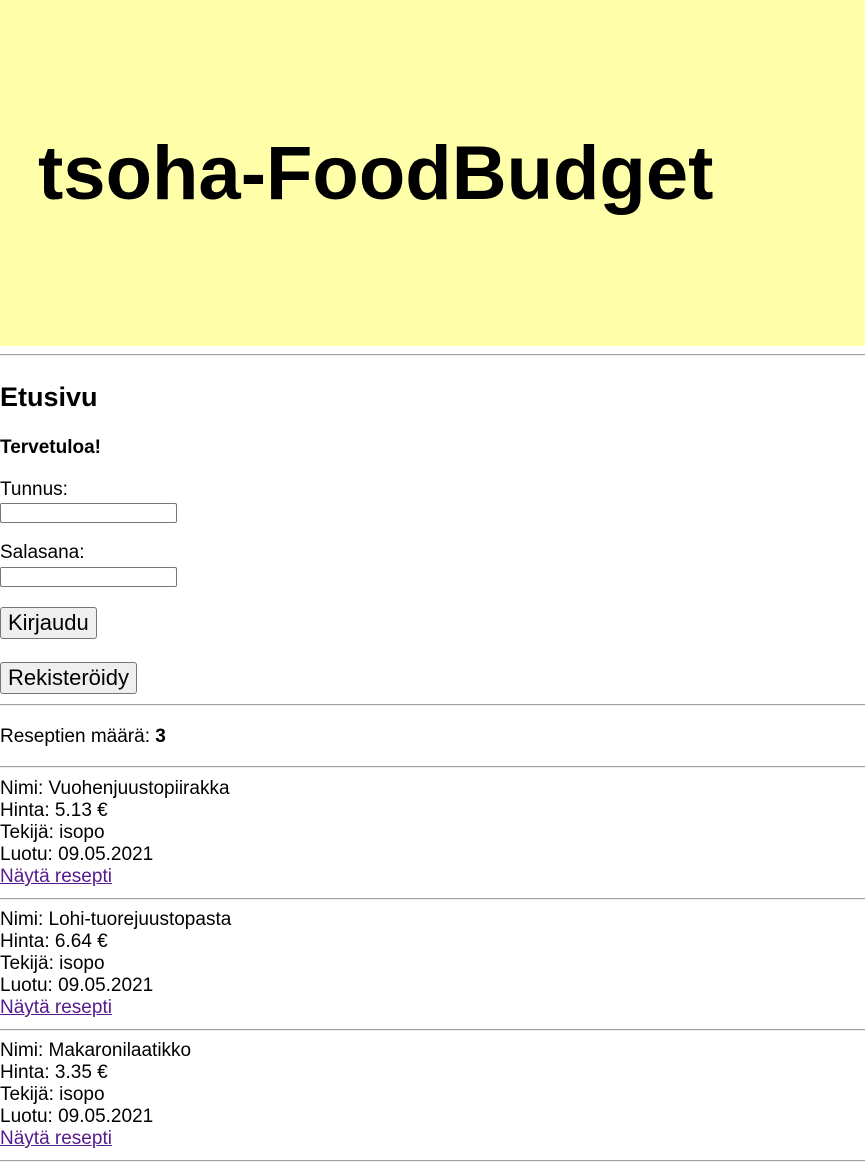  What do you see at coordinates (34, 489) in the screenshot?
I see `username-label: Tunnus:` at bounding box center [34, 489].